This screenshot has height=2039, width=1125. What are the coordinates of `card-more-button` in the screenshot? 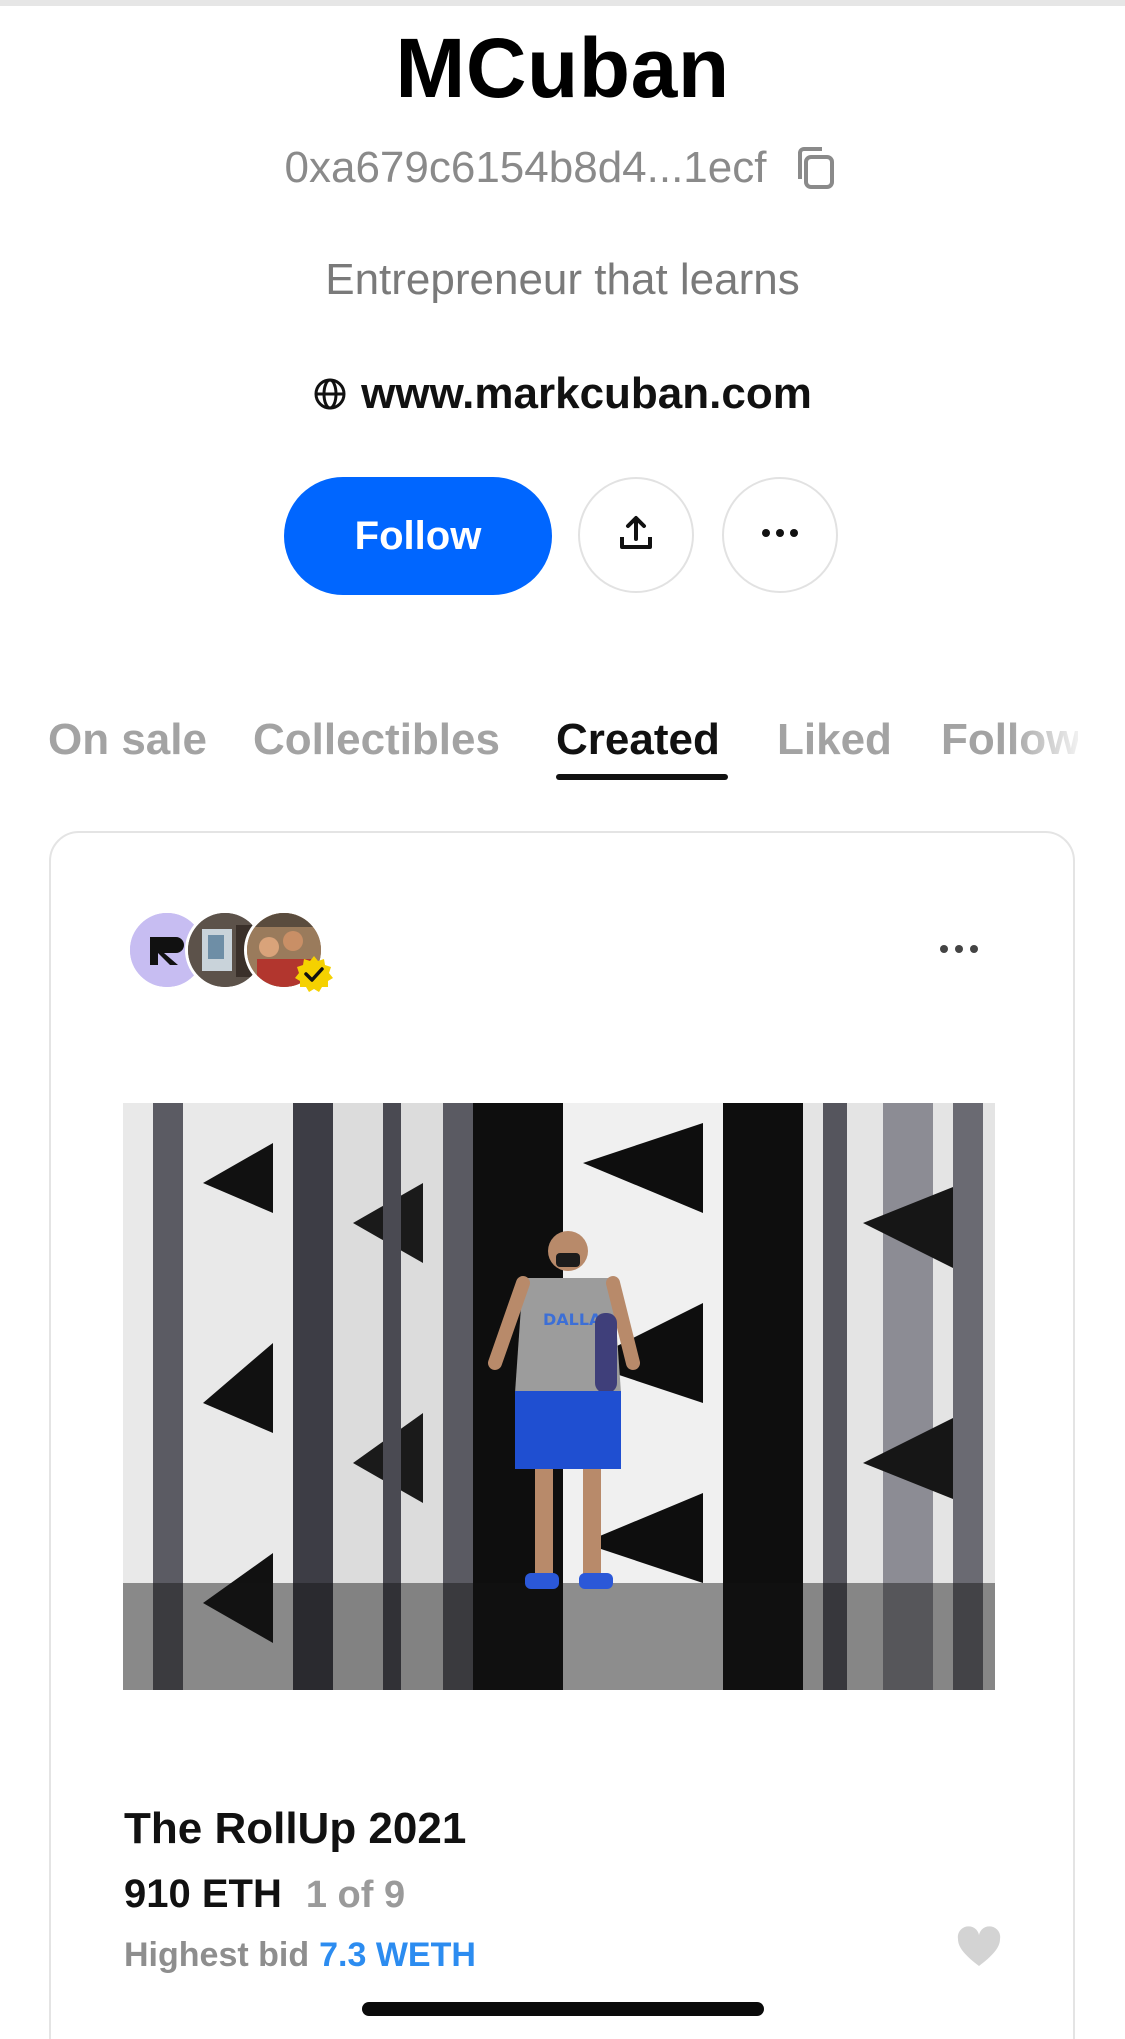 It's located at (959, 950).